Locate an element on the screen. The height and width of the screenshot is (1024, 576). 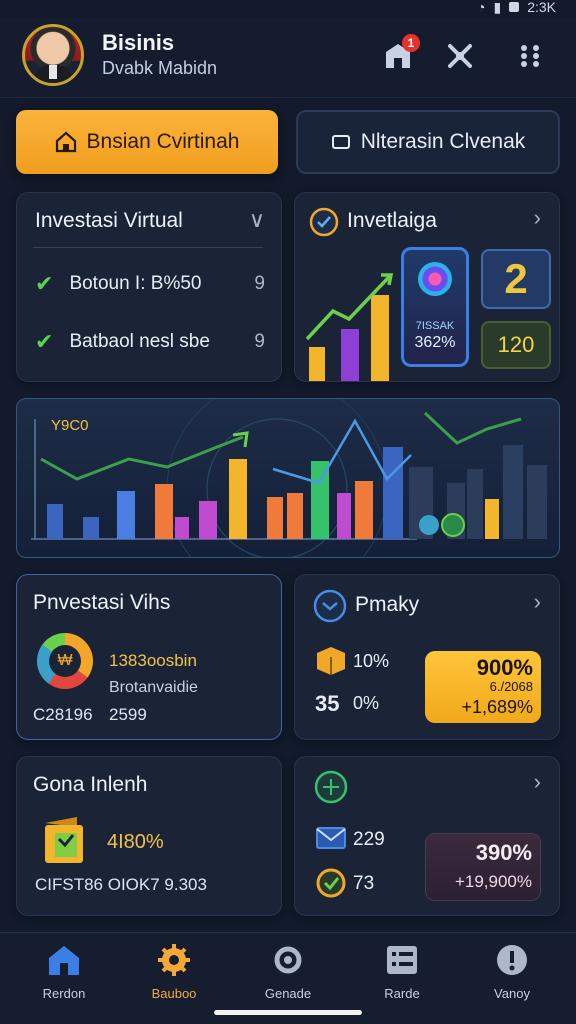
status-bar: ◔ ▮ 2:3K is located at coordinates (516, 7).